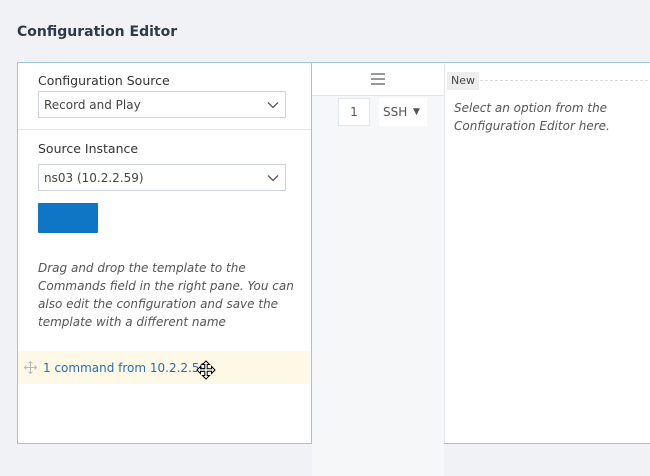  Describe the element at coordinates (416, 112) in the screenshot. I see `dropdown-caret-icon: ▼` at that location.